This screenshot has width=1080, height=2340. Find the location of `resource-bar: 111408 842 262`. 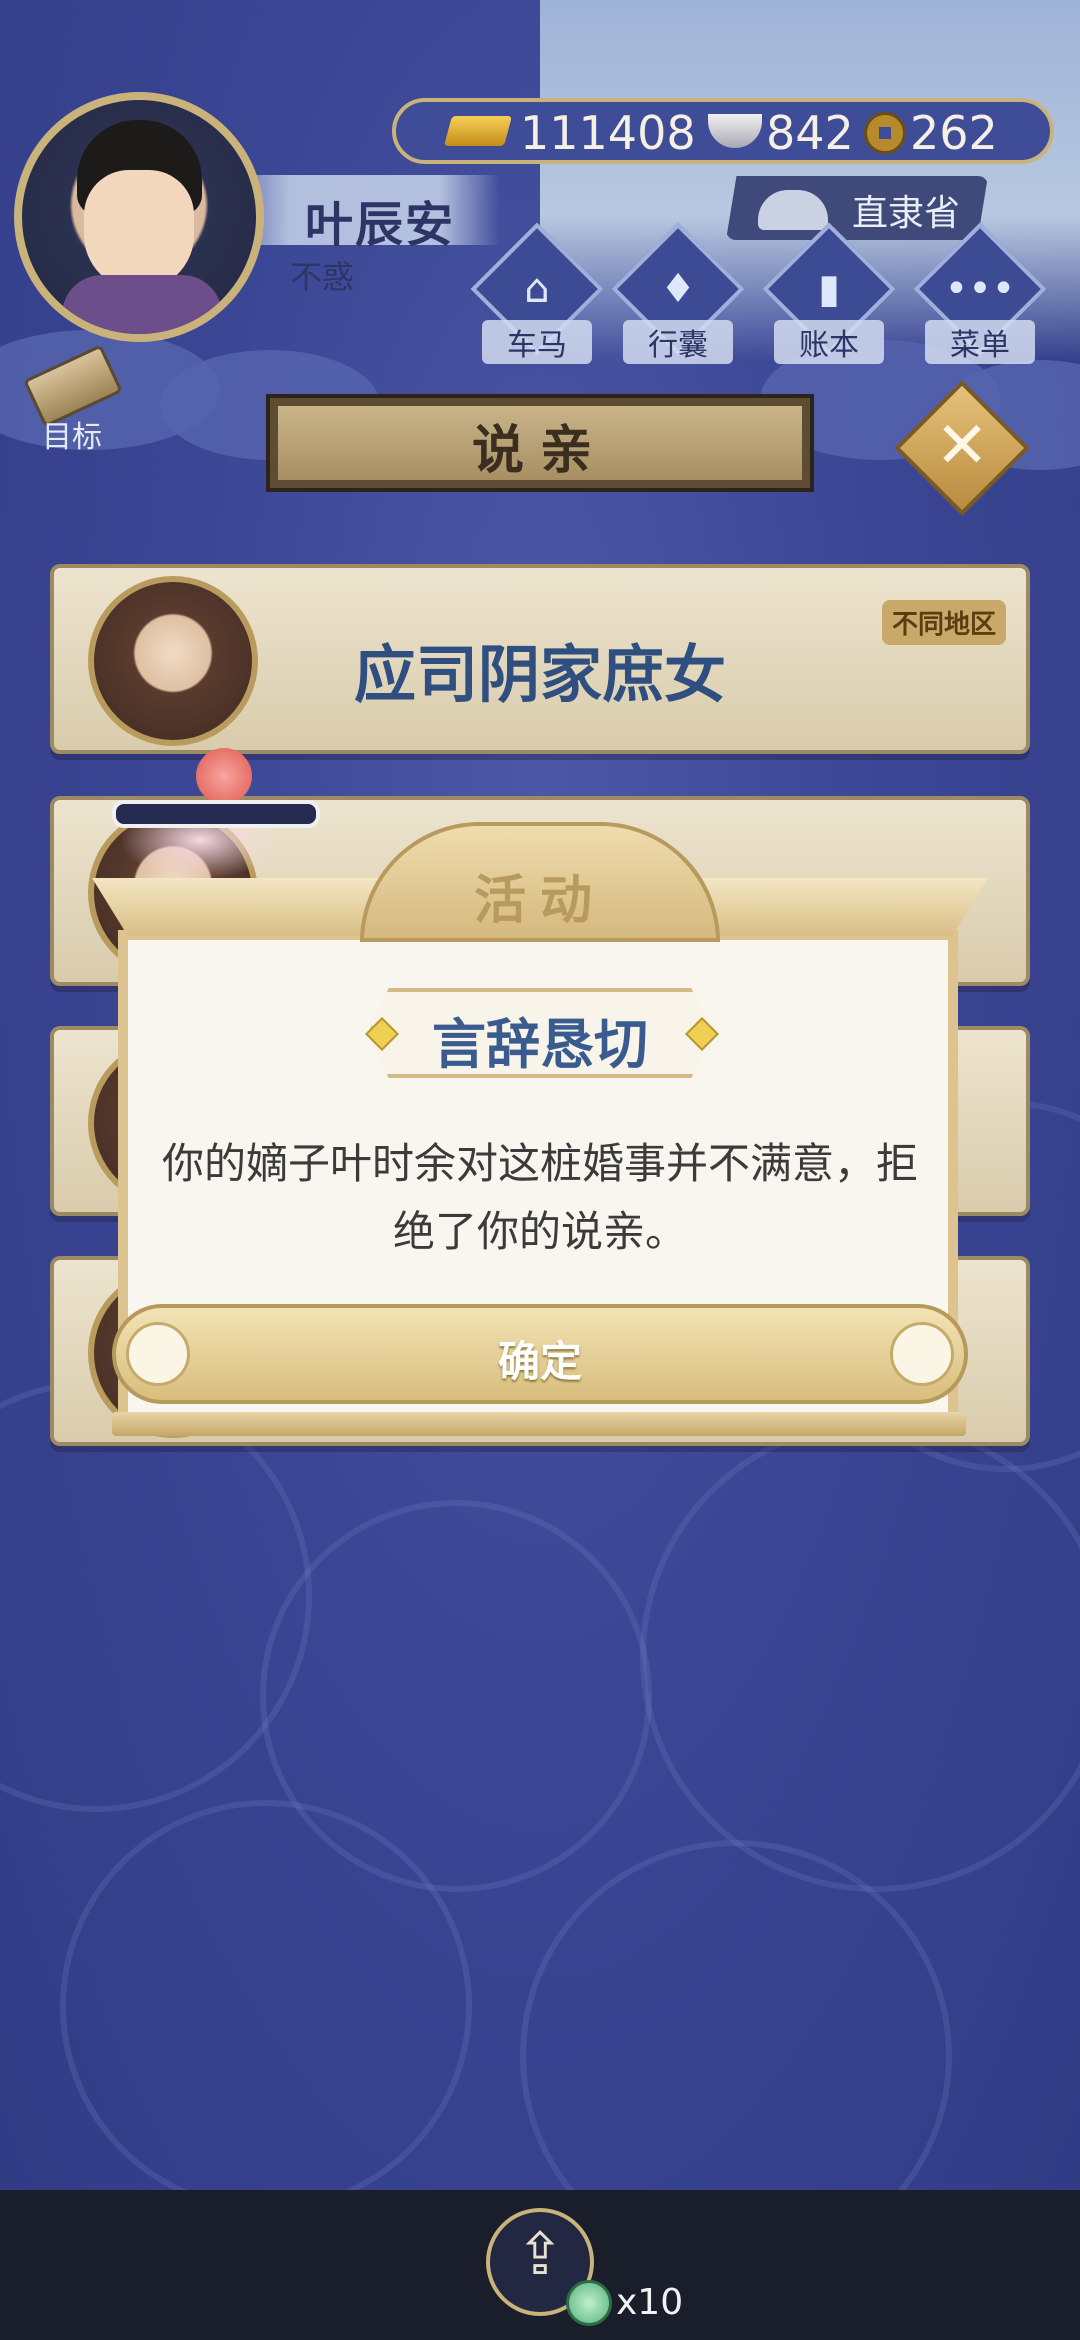

resource-bar: 111408 842 262 is located at coordinates (723, 131).